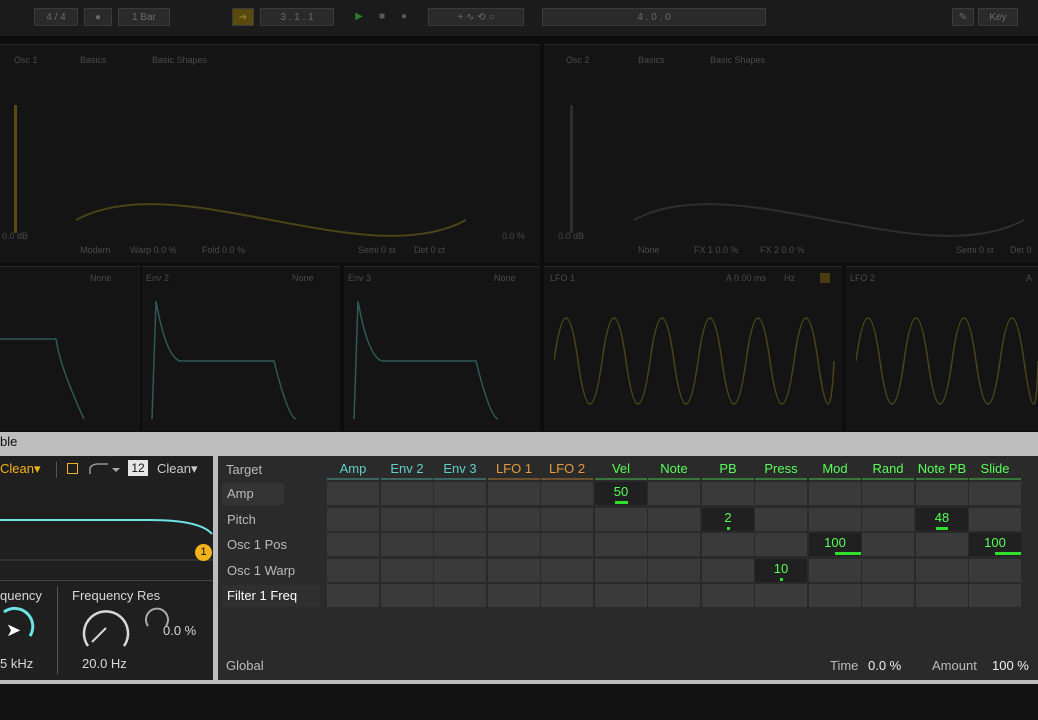 Image resolution: width=1038 pixels, height=720 pixels. What do you see at coordinates (297, 17) in the screenshot?
I see `song-position-field: 3 . 1 . 1` at bounding box center [297, 17].